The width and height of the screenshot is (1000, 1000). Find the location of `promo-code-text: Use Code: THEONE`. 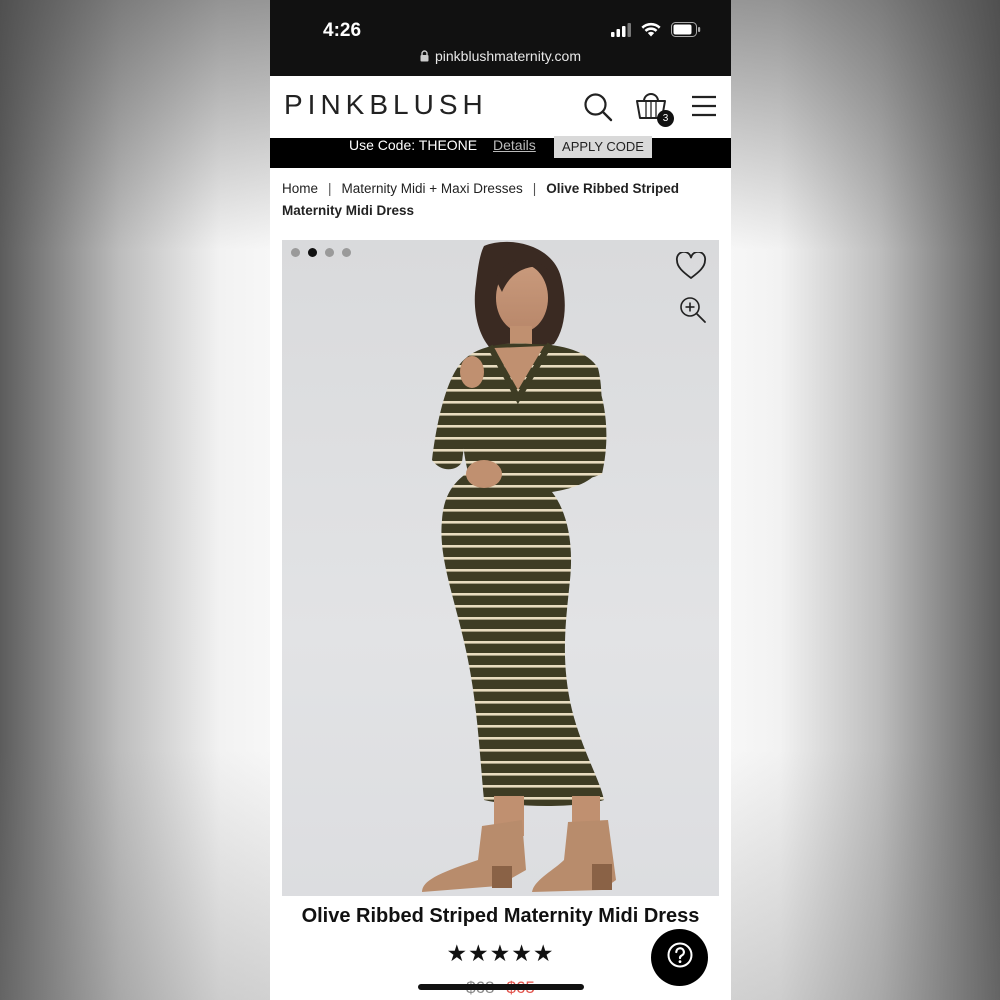

promo-code-text: Use Code: THEONE is located at coordinates (413, 145).